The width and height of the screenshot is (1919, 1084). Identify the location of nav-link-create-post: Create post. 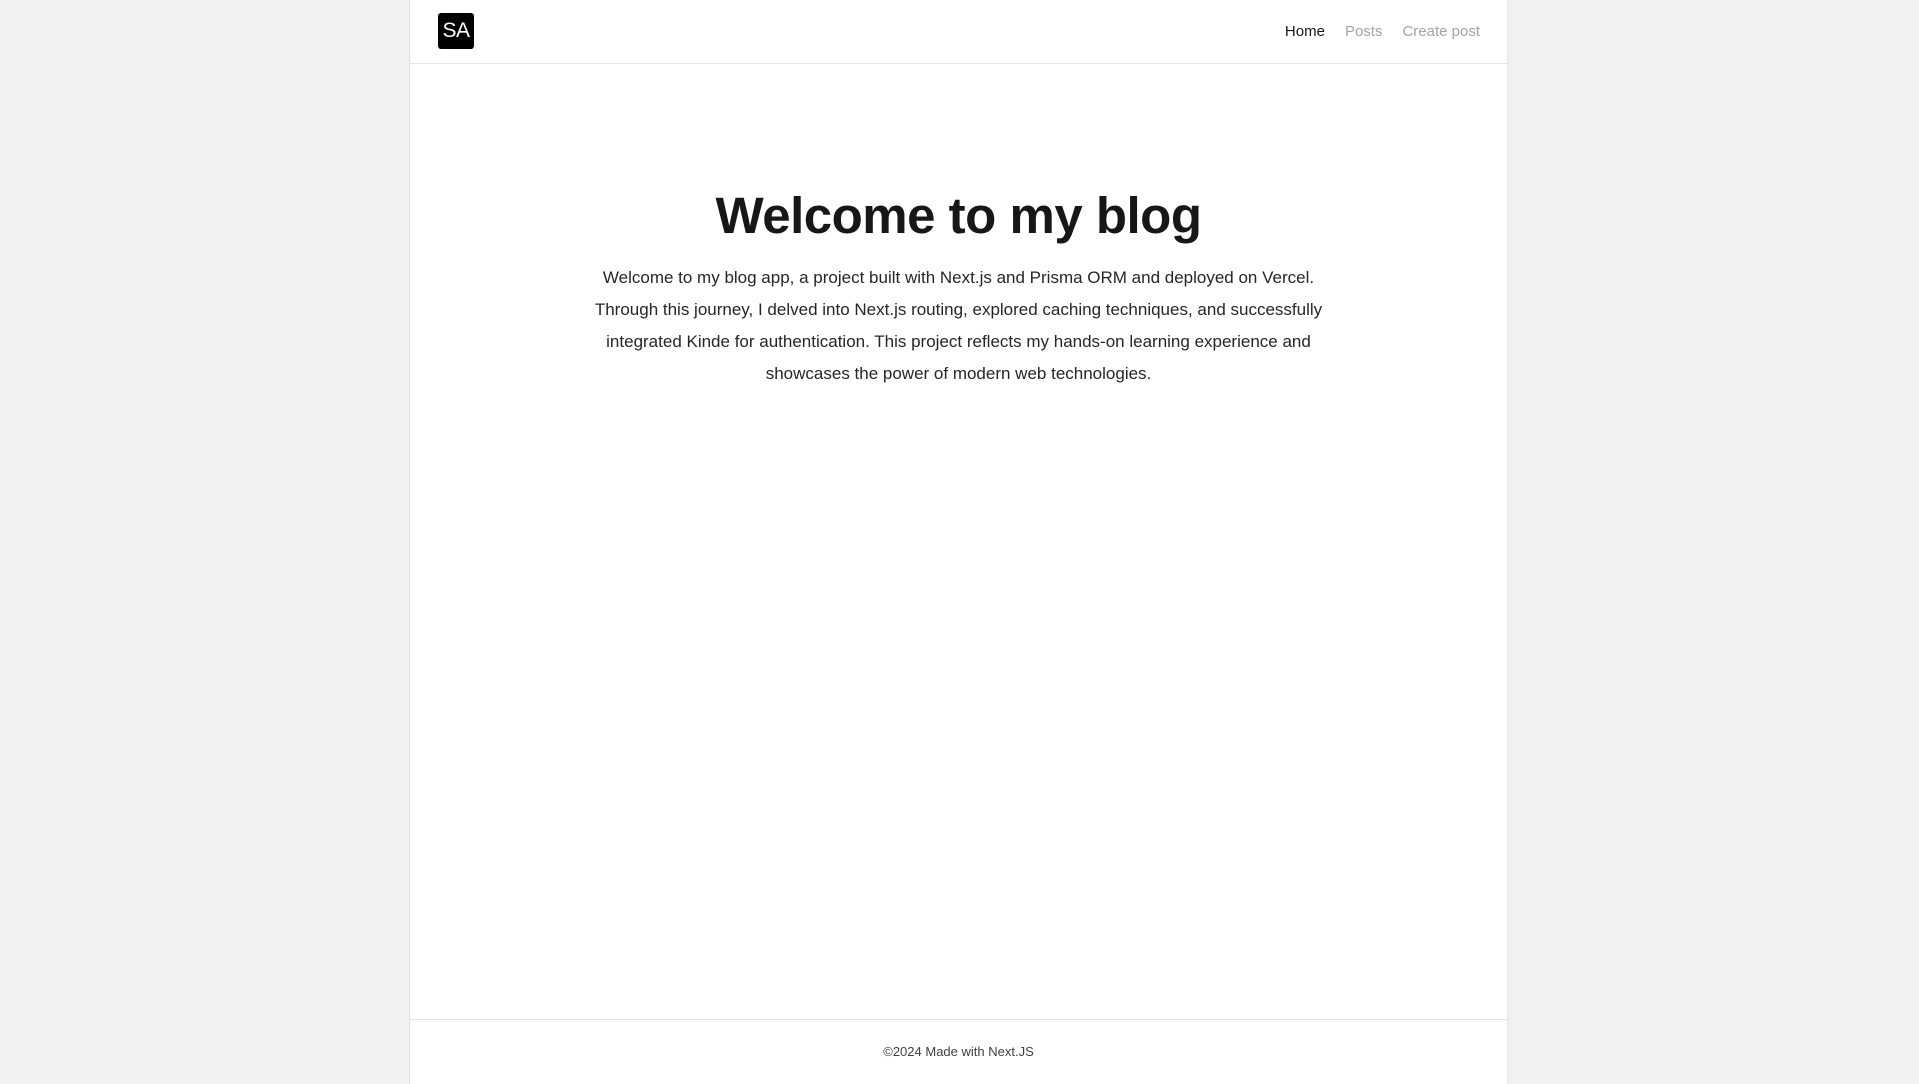
(1441, 31).